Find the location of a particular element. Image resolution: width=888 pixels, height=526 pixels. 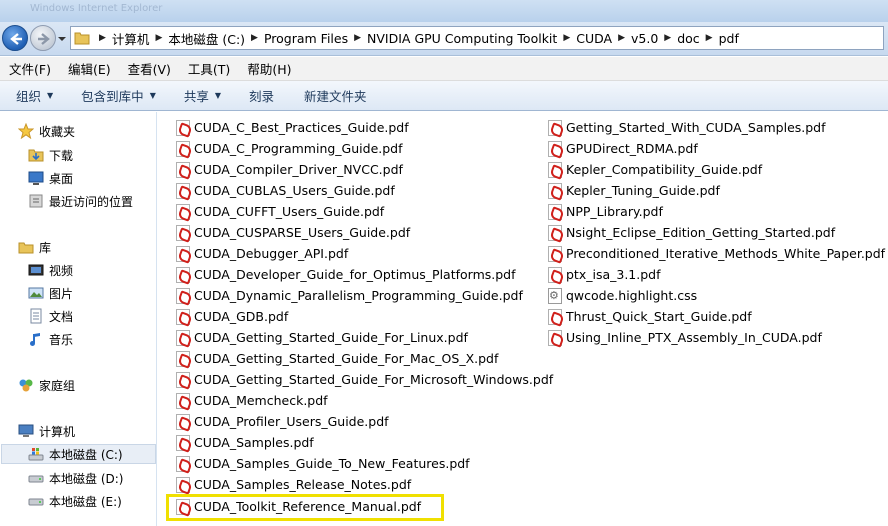

command-toolbar: 组织 ▼ 包含到库中 ▼ 共享 ▼ 刻录 新建文件夹 is located at coordinates (444, 96).